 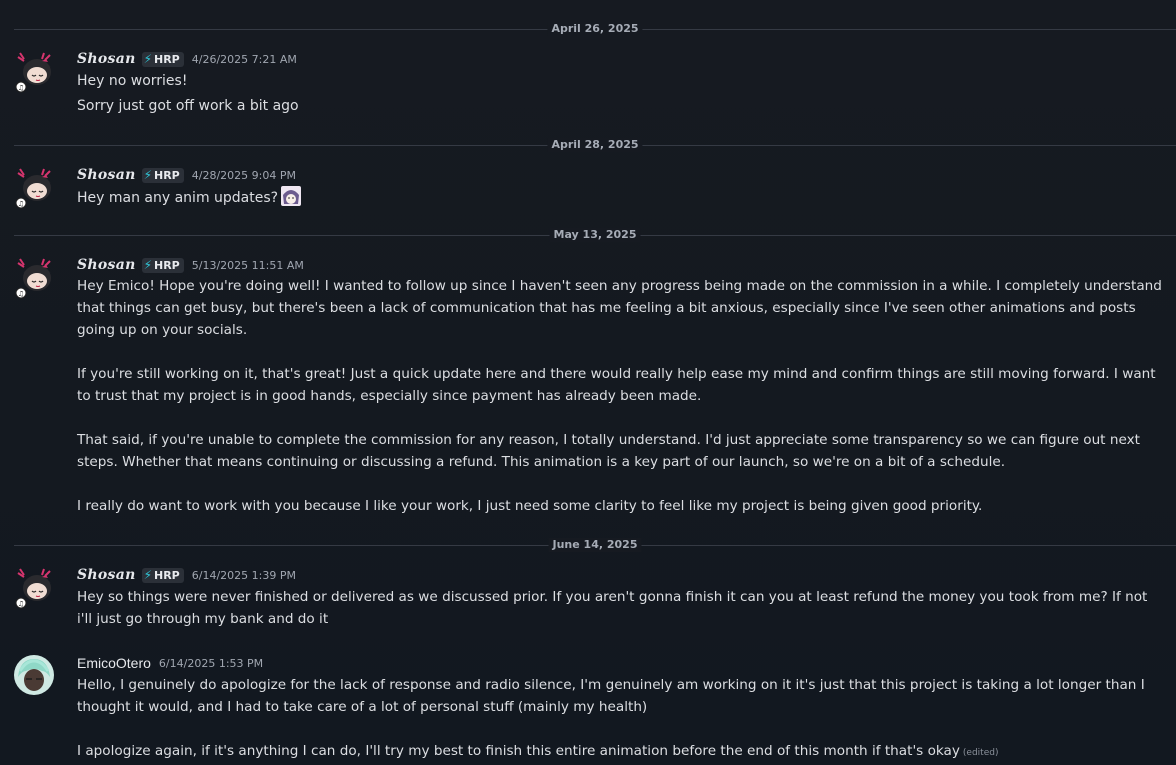 I want to click on username: EmicoOtero, so click(x=114, y=663).